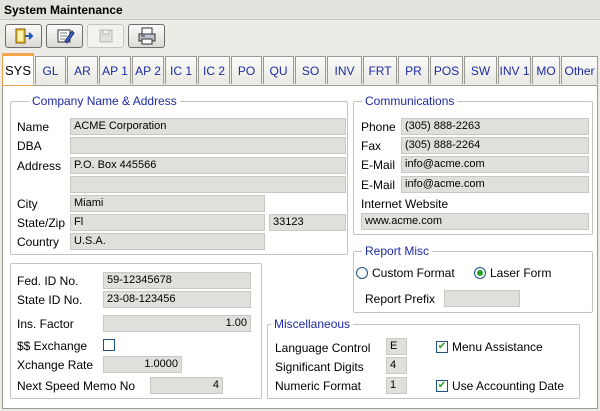 This screenshot has width=600, height=411. I want to click on menu-assistance-checkbox: ✔, so click(442, 347).